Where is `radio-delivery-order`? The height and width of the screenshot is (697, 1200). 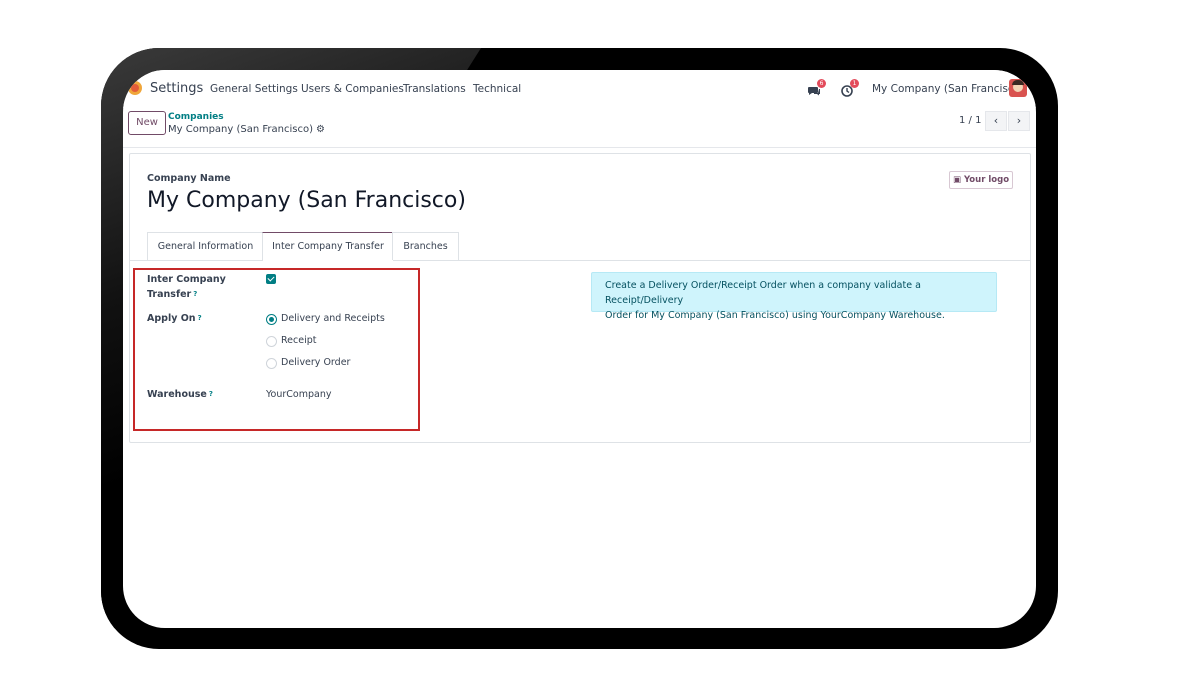
radio-delivery-order is located at coordinates (271, 363).